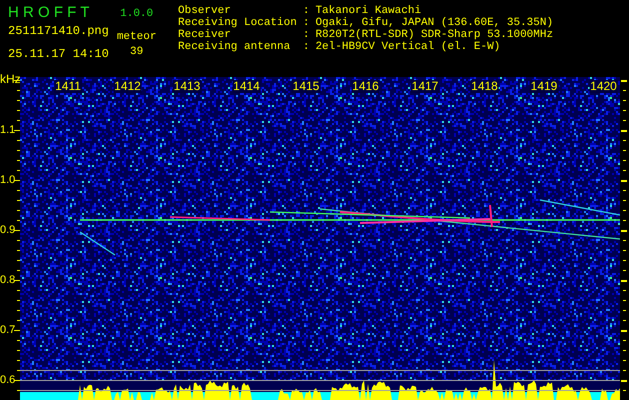 The height and width of the screenshot is (400, 629). Describe the element at coordinates (368, 11) in the screenshot. I see `info-value: Takanori Kawachi` at that location.